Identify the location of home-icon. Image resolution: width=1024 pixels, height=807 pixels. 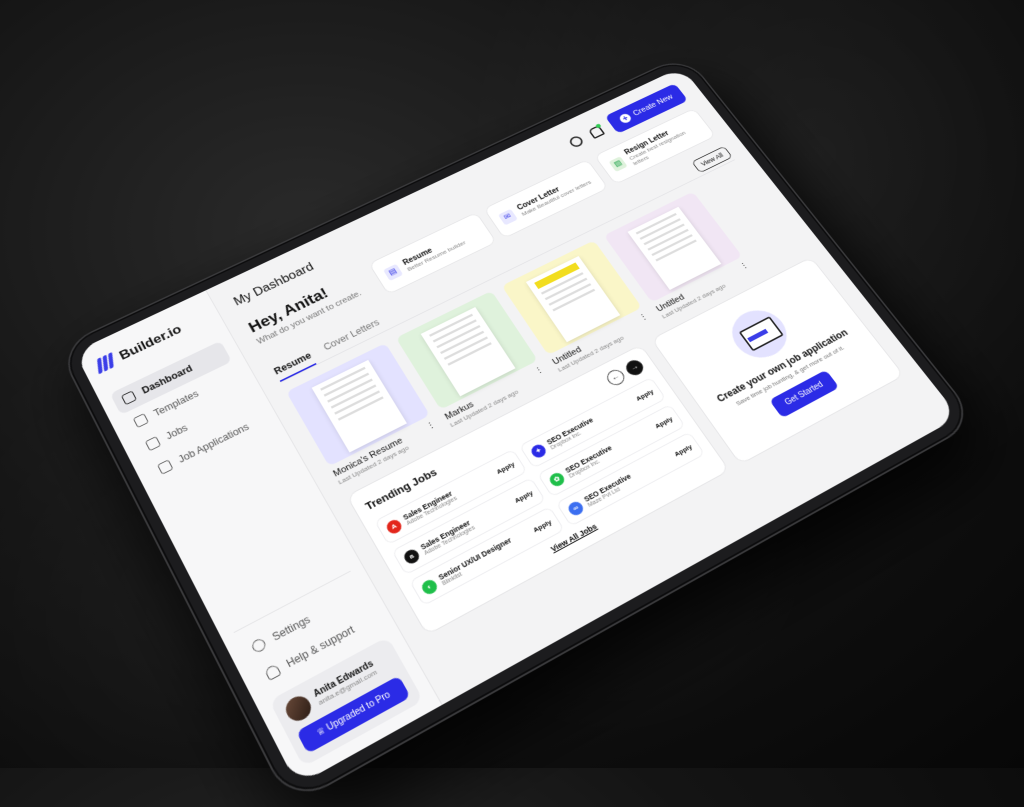
(128, 398).